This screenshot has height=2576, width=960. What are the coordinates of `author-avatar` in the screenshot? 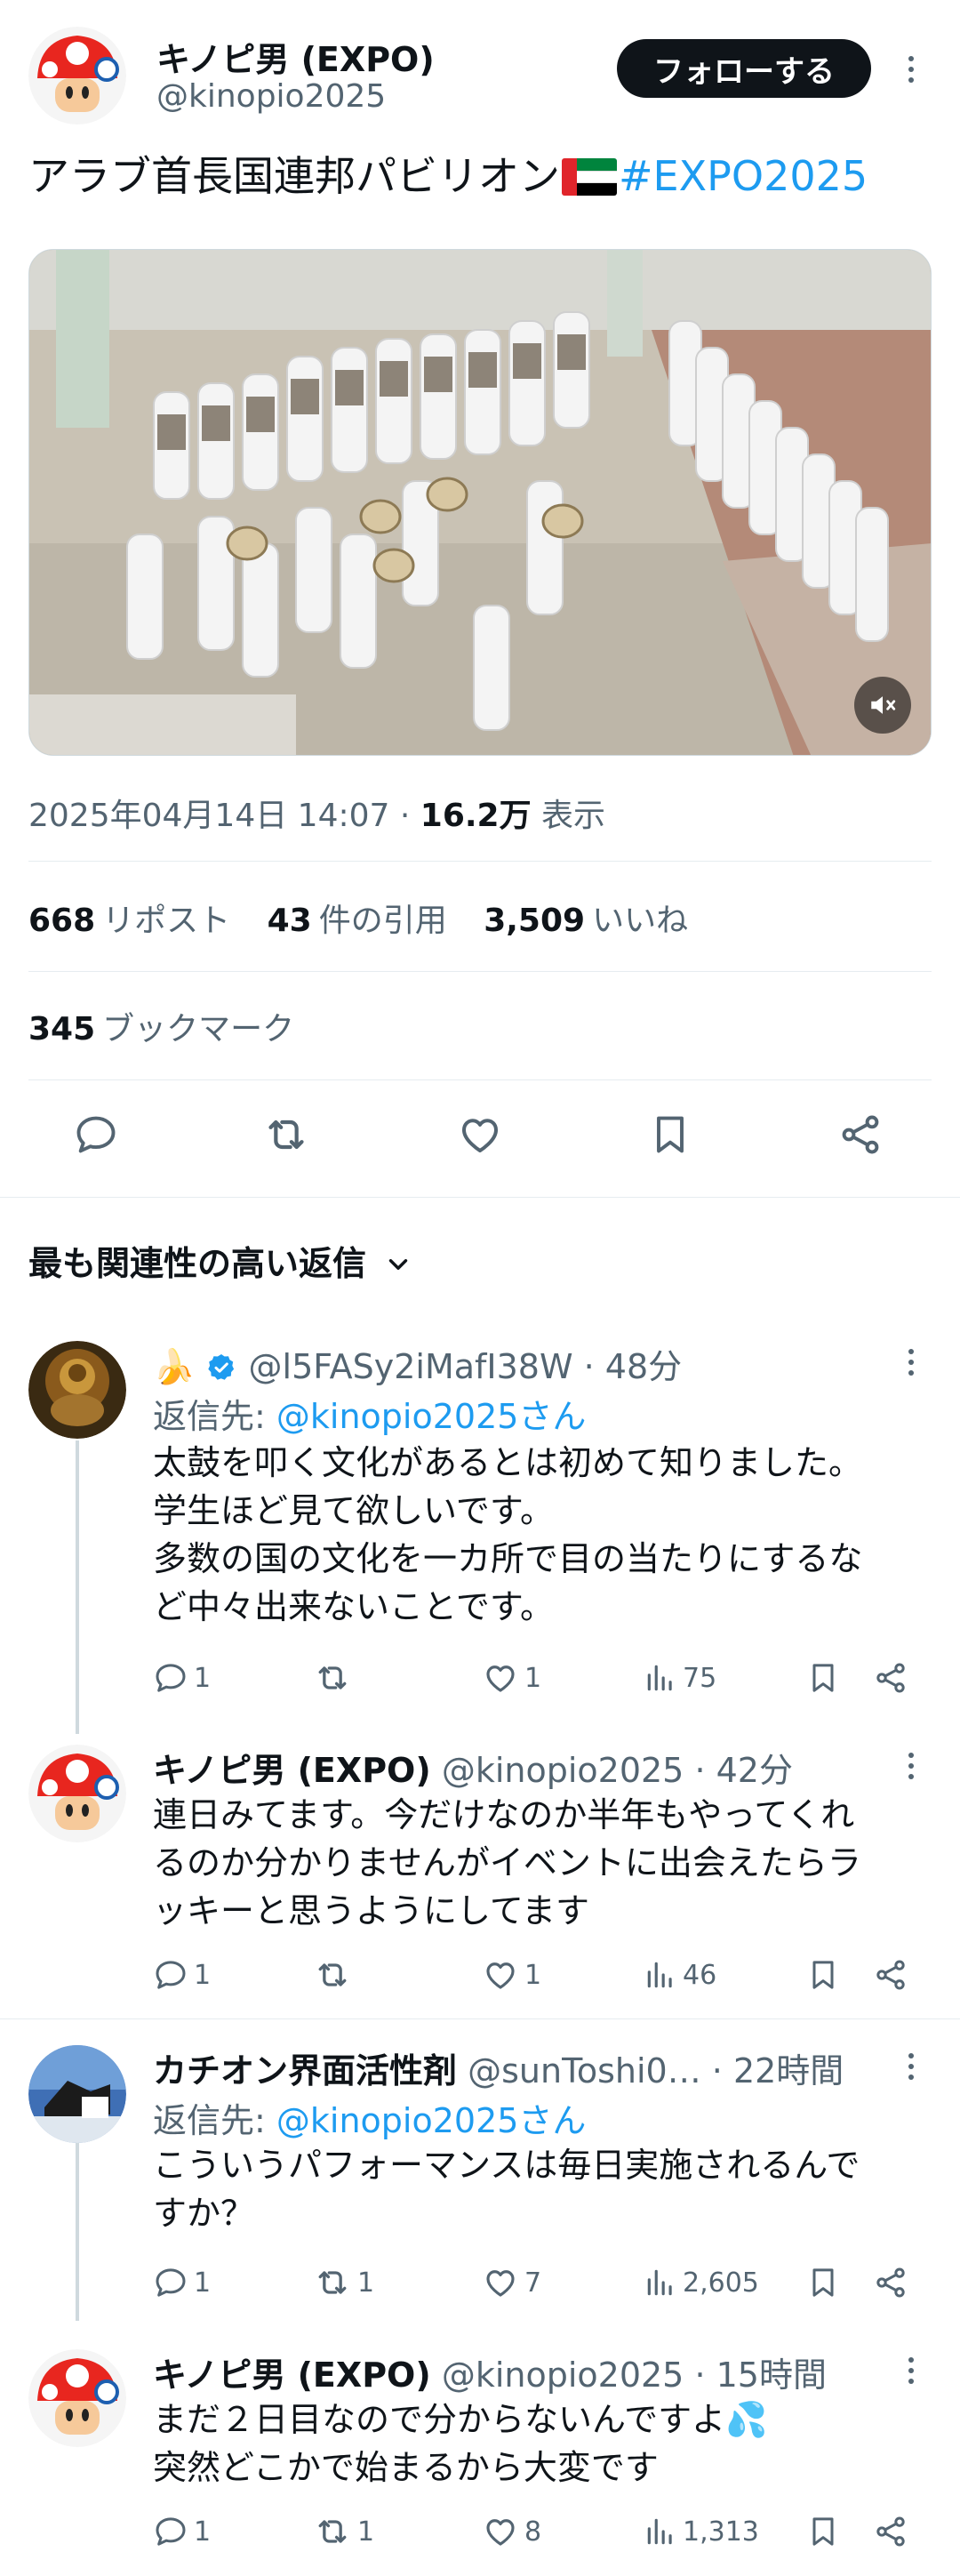 It's located at (77, 75).